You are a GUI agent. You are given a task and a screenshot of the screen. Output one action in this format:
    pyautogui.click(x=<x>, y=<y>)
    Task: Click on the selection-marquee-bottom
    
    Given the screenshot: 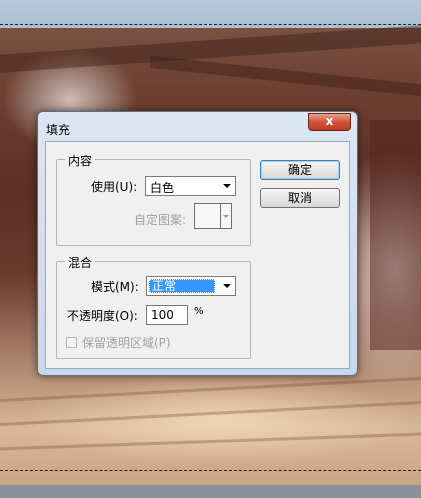 What is the action you would take?
    pyautogui.click(x=210, y=470)
    